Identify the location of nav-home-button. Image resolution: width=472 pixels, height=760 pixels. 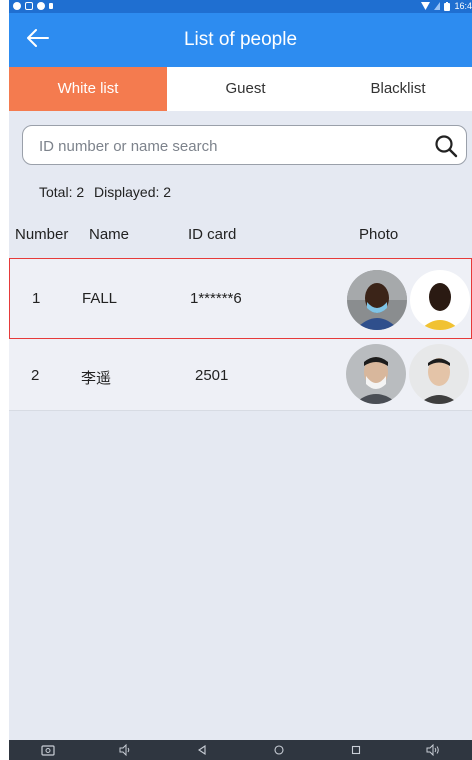
(279, 750).